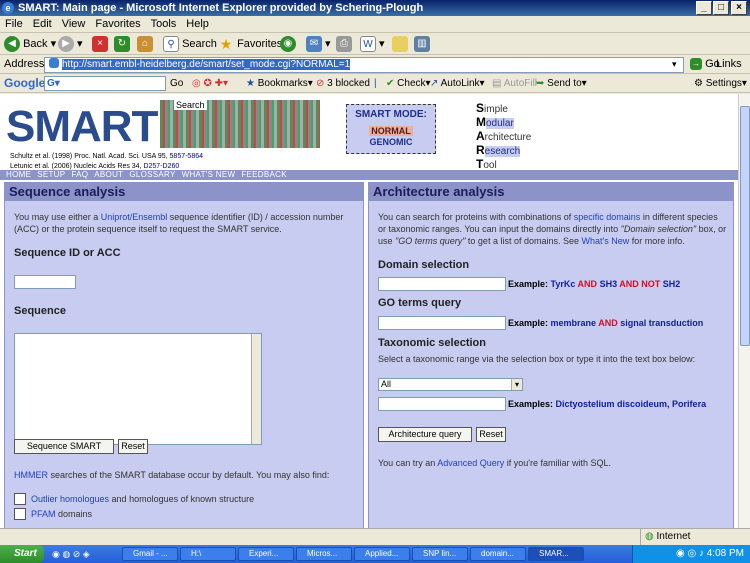 This screenshot has width=750, height=563. I want to click on media-button: ◉, so click(288, 44).